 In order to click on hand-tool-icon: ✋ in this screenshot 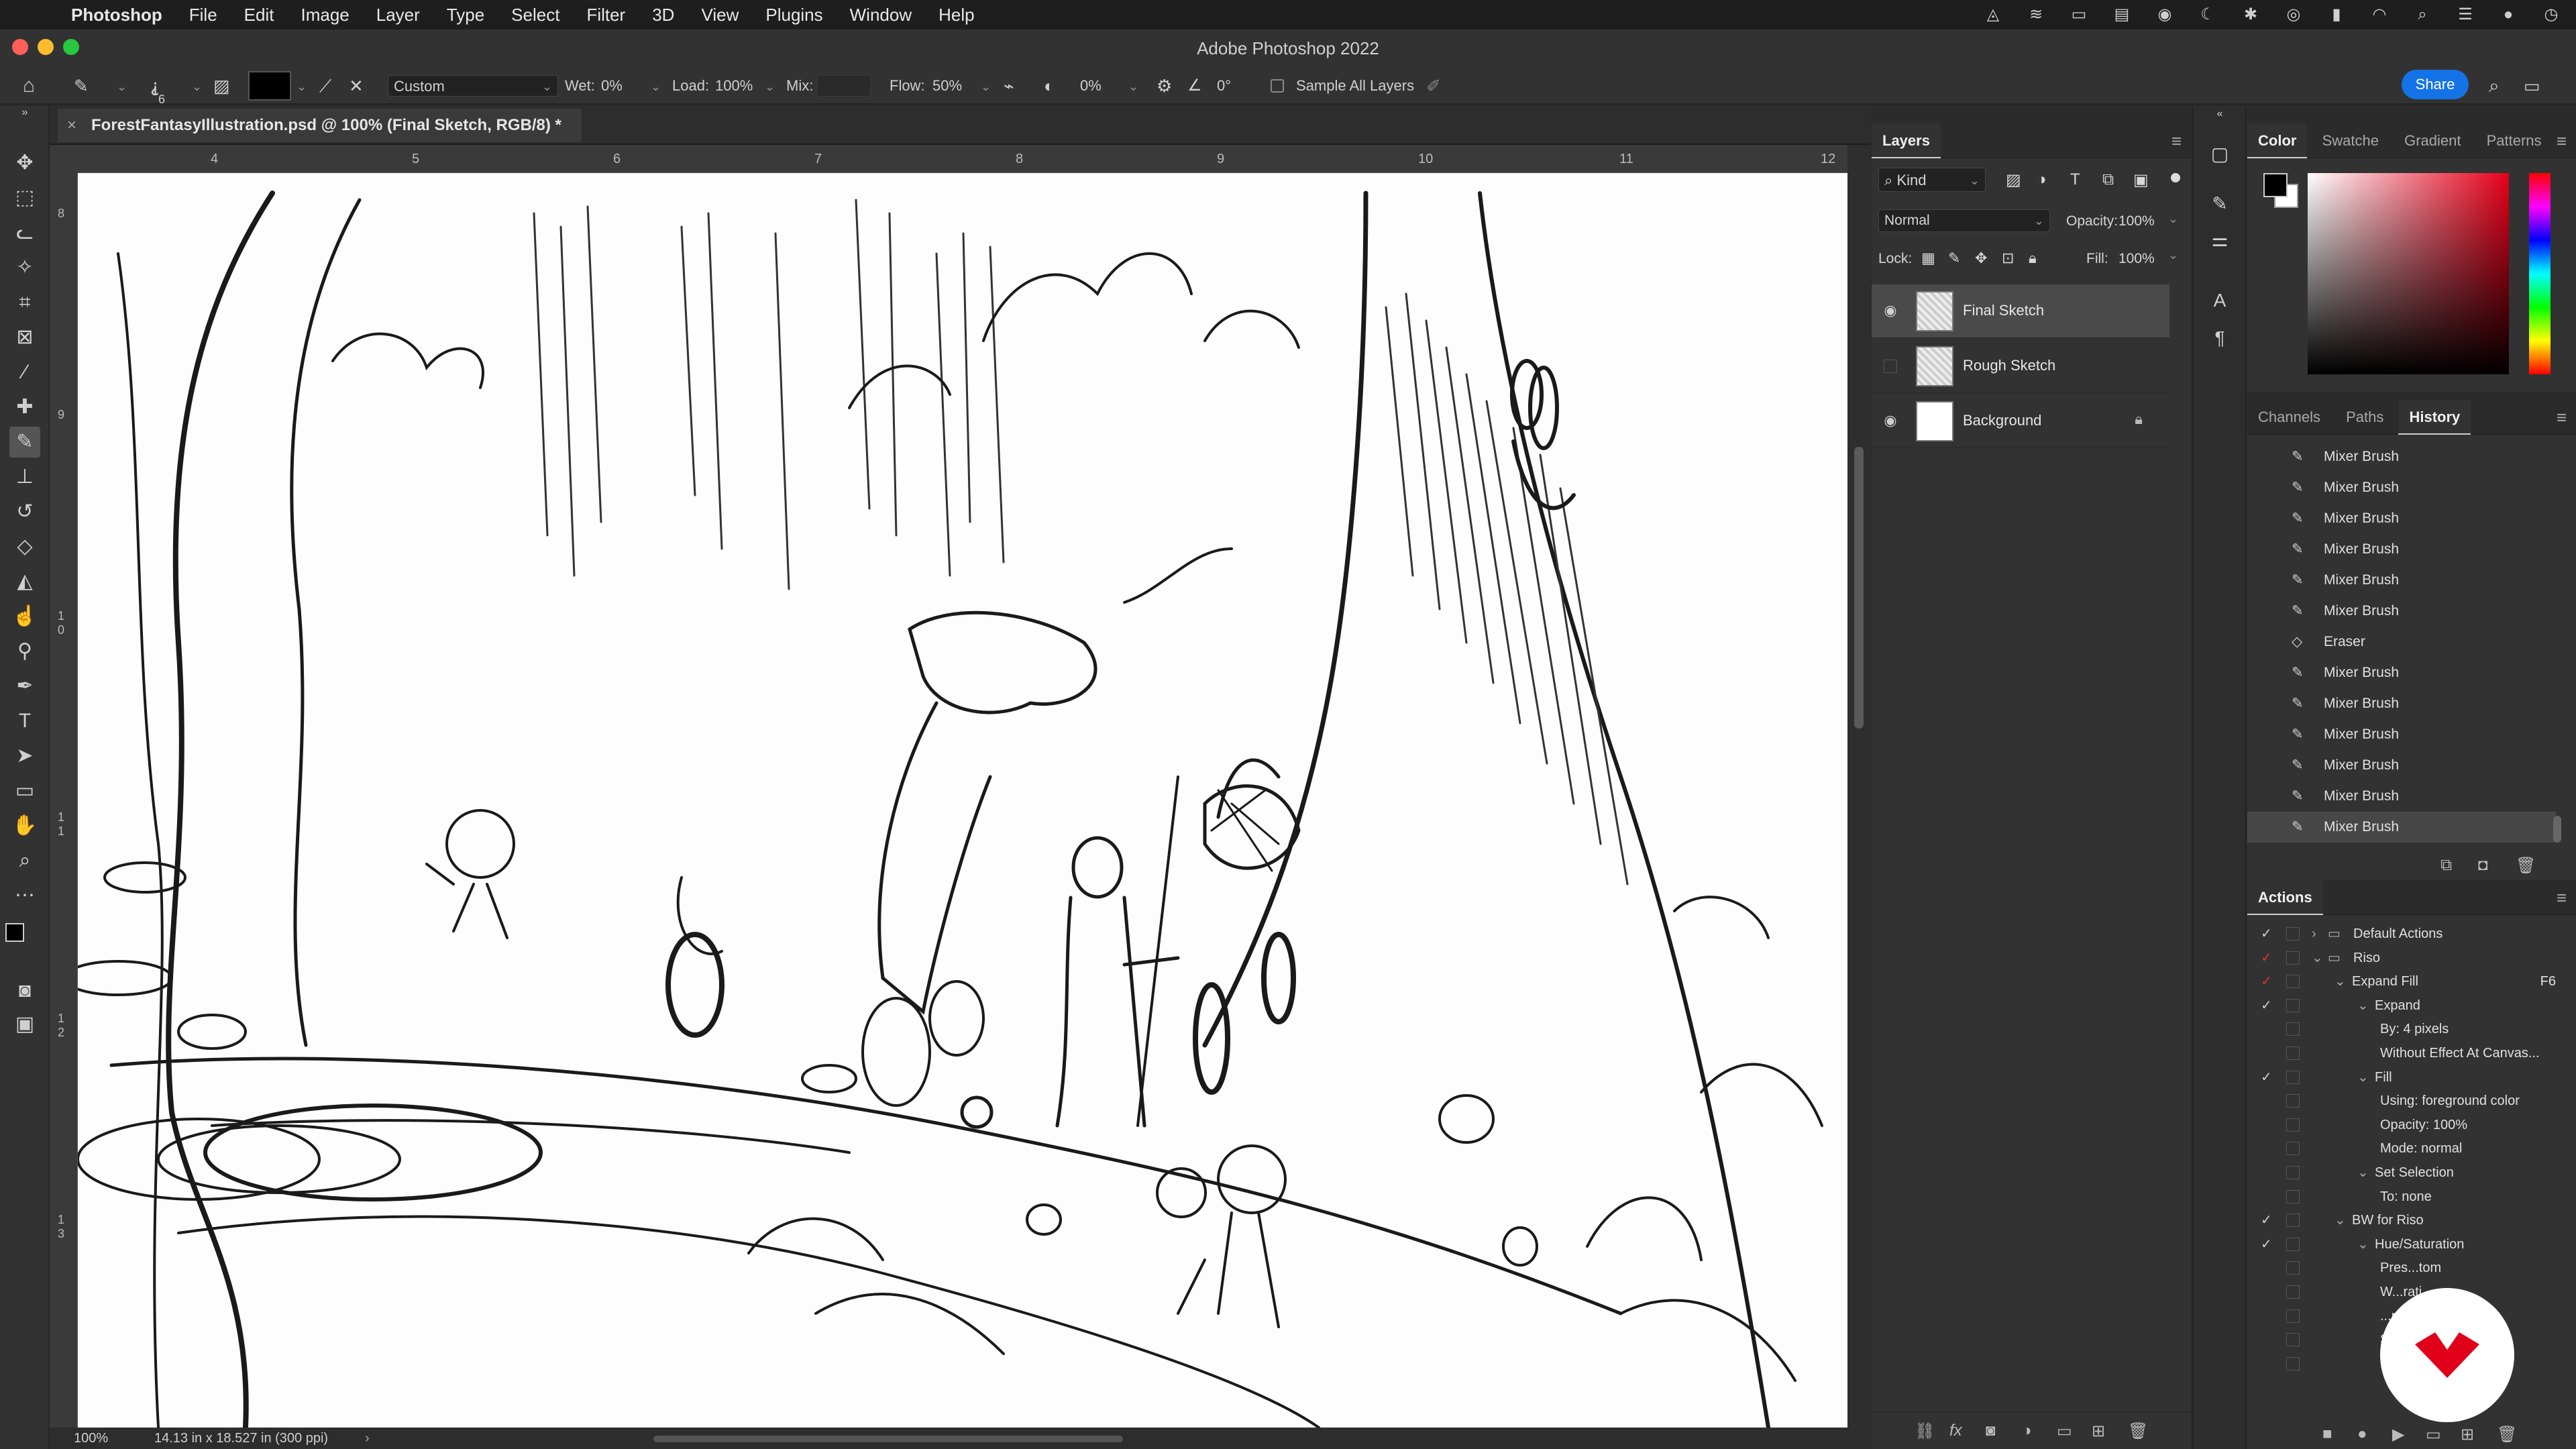, I will do `click(24, 825)`.